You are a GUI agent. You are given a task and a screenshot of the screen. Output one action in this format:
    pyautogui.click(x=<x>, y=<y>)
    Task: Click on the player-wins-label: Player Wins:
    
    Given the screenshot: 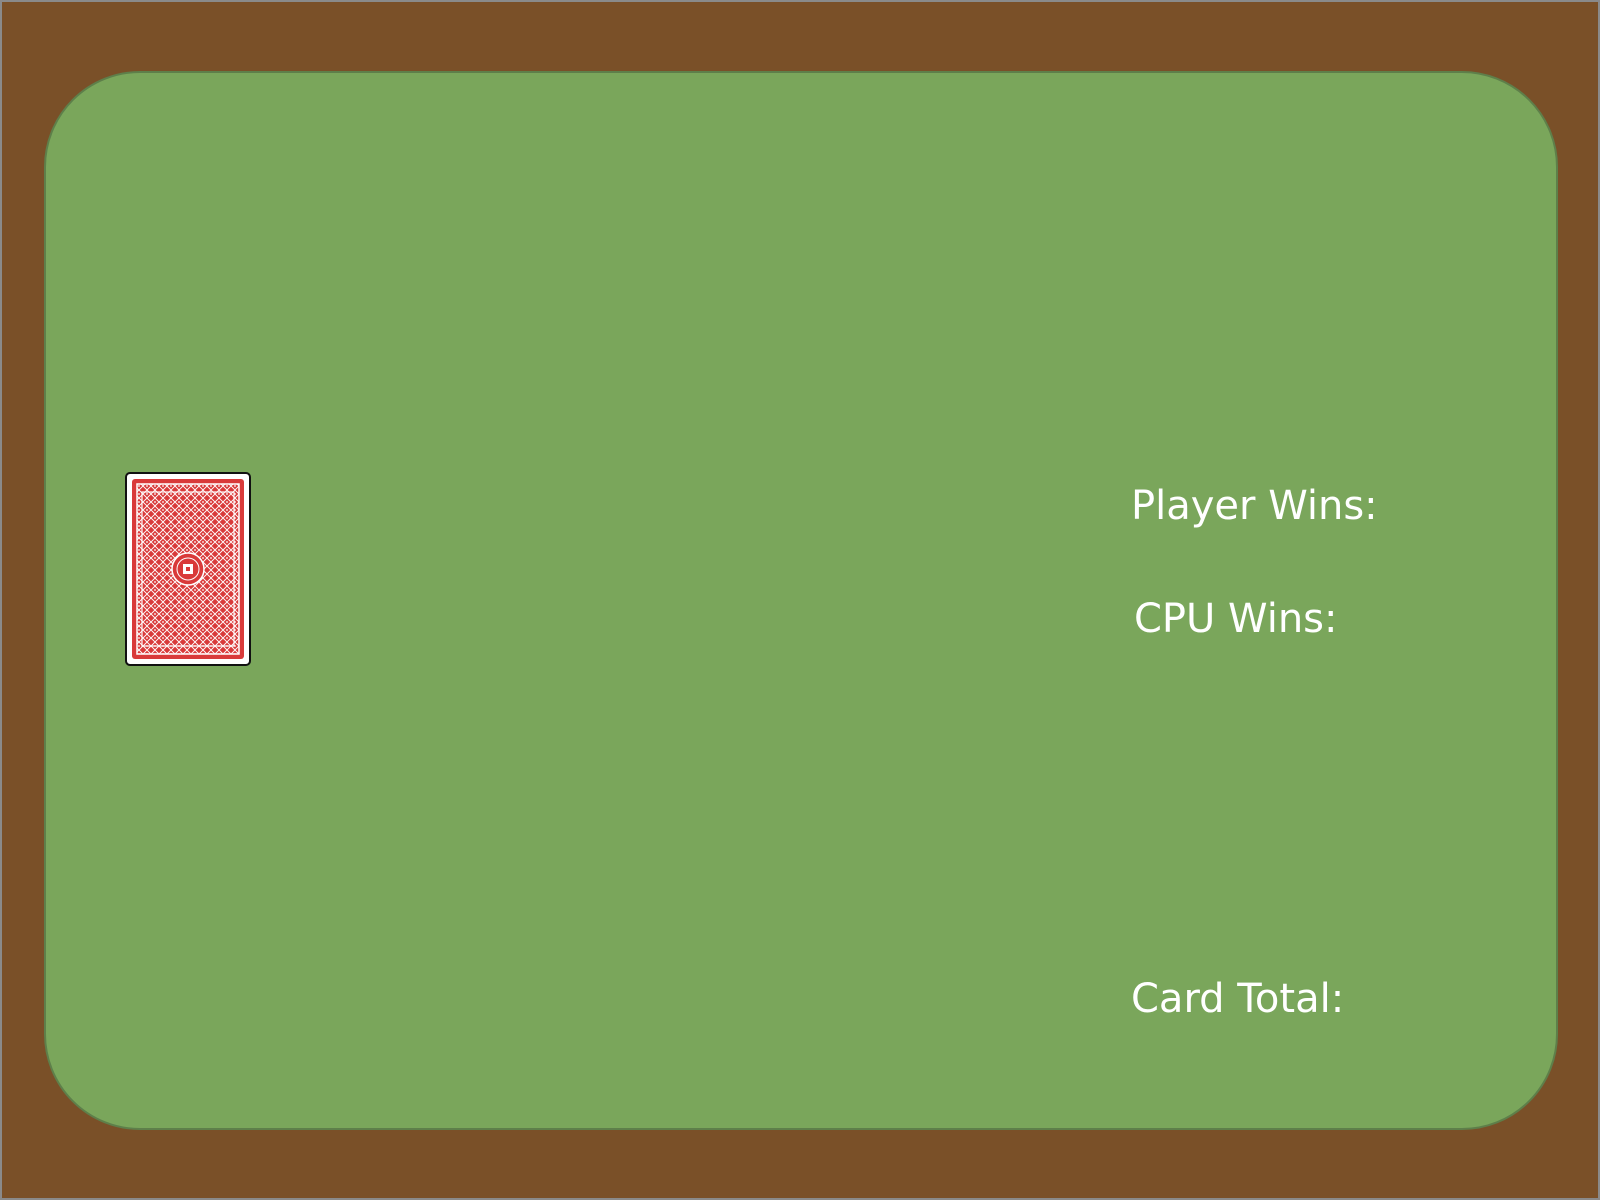 What is the action you would take?
    pyautogui.click(x=1254, y=506)
    